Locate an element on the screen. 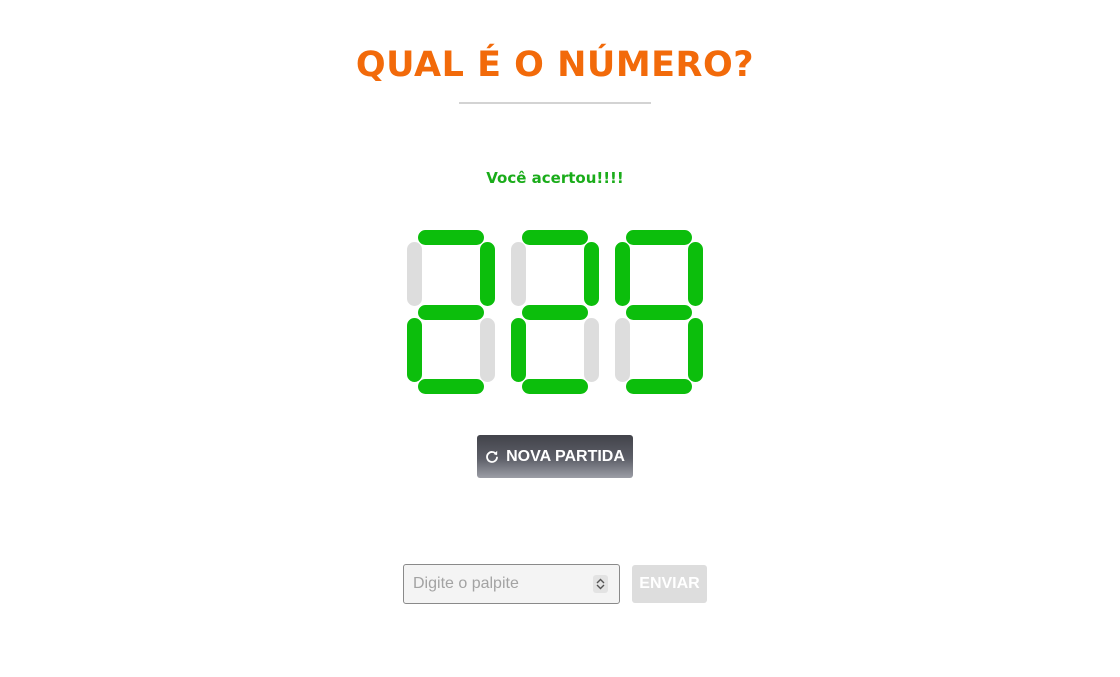  new-game-button: NOVA PARTIDA is located at coordinates (555, 456).